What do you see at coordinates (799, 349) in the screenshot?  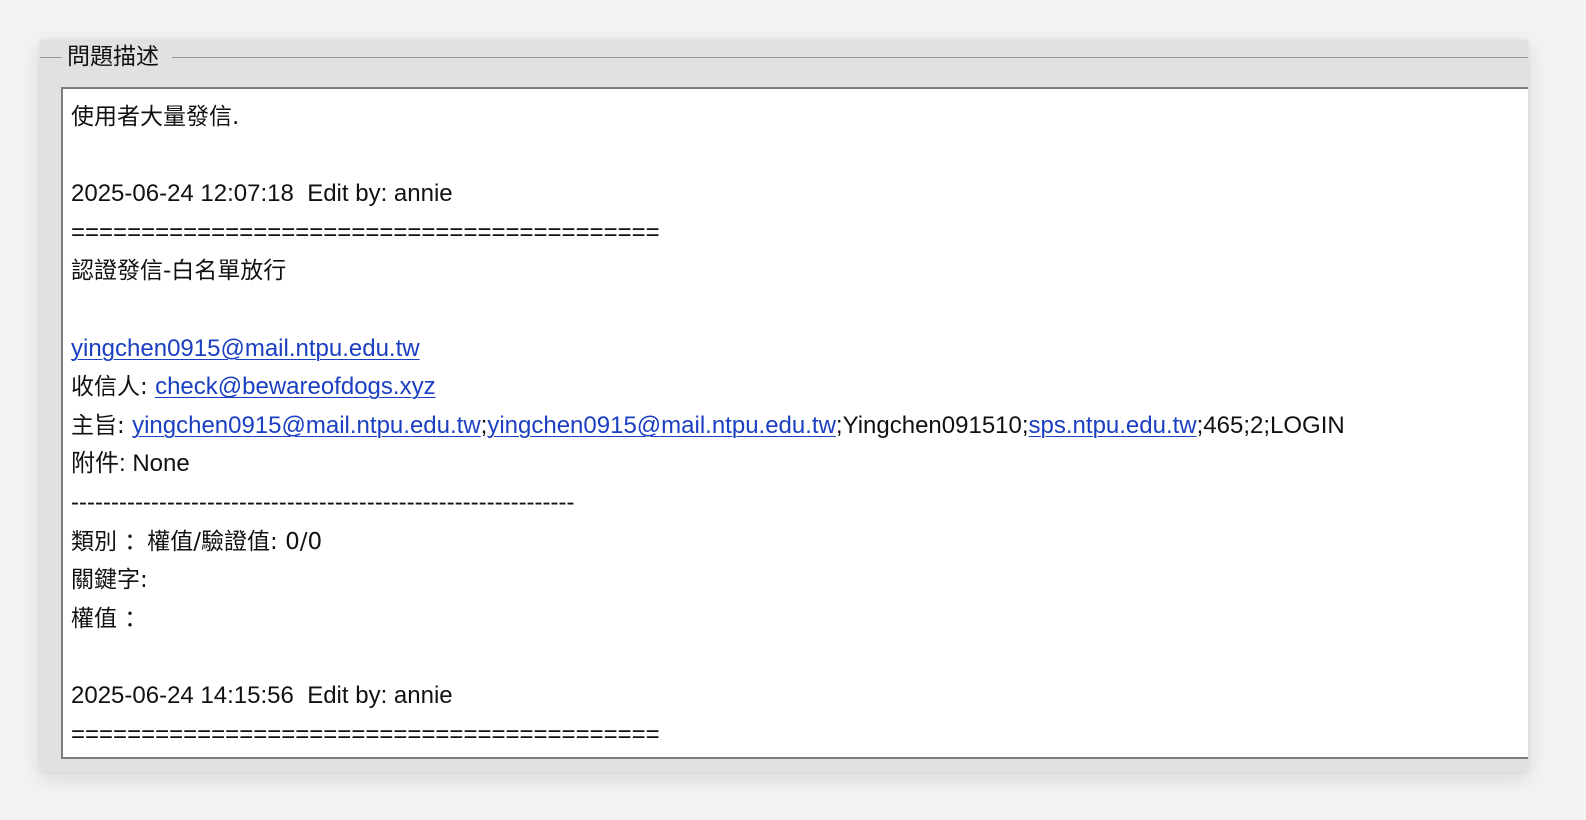 I see `sender-line: yingchen0915@mail.ntpu.edu.tw` at bounding box center [799, 349].